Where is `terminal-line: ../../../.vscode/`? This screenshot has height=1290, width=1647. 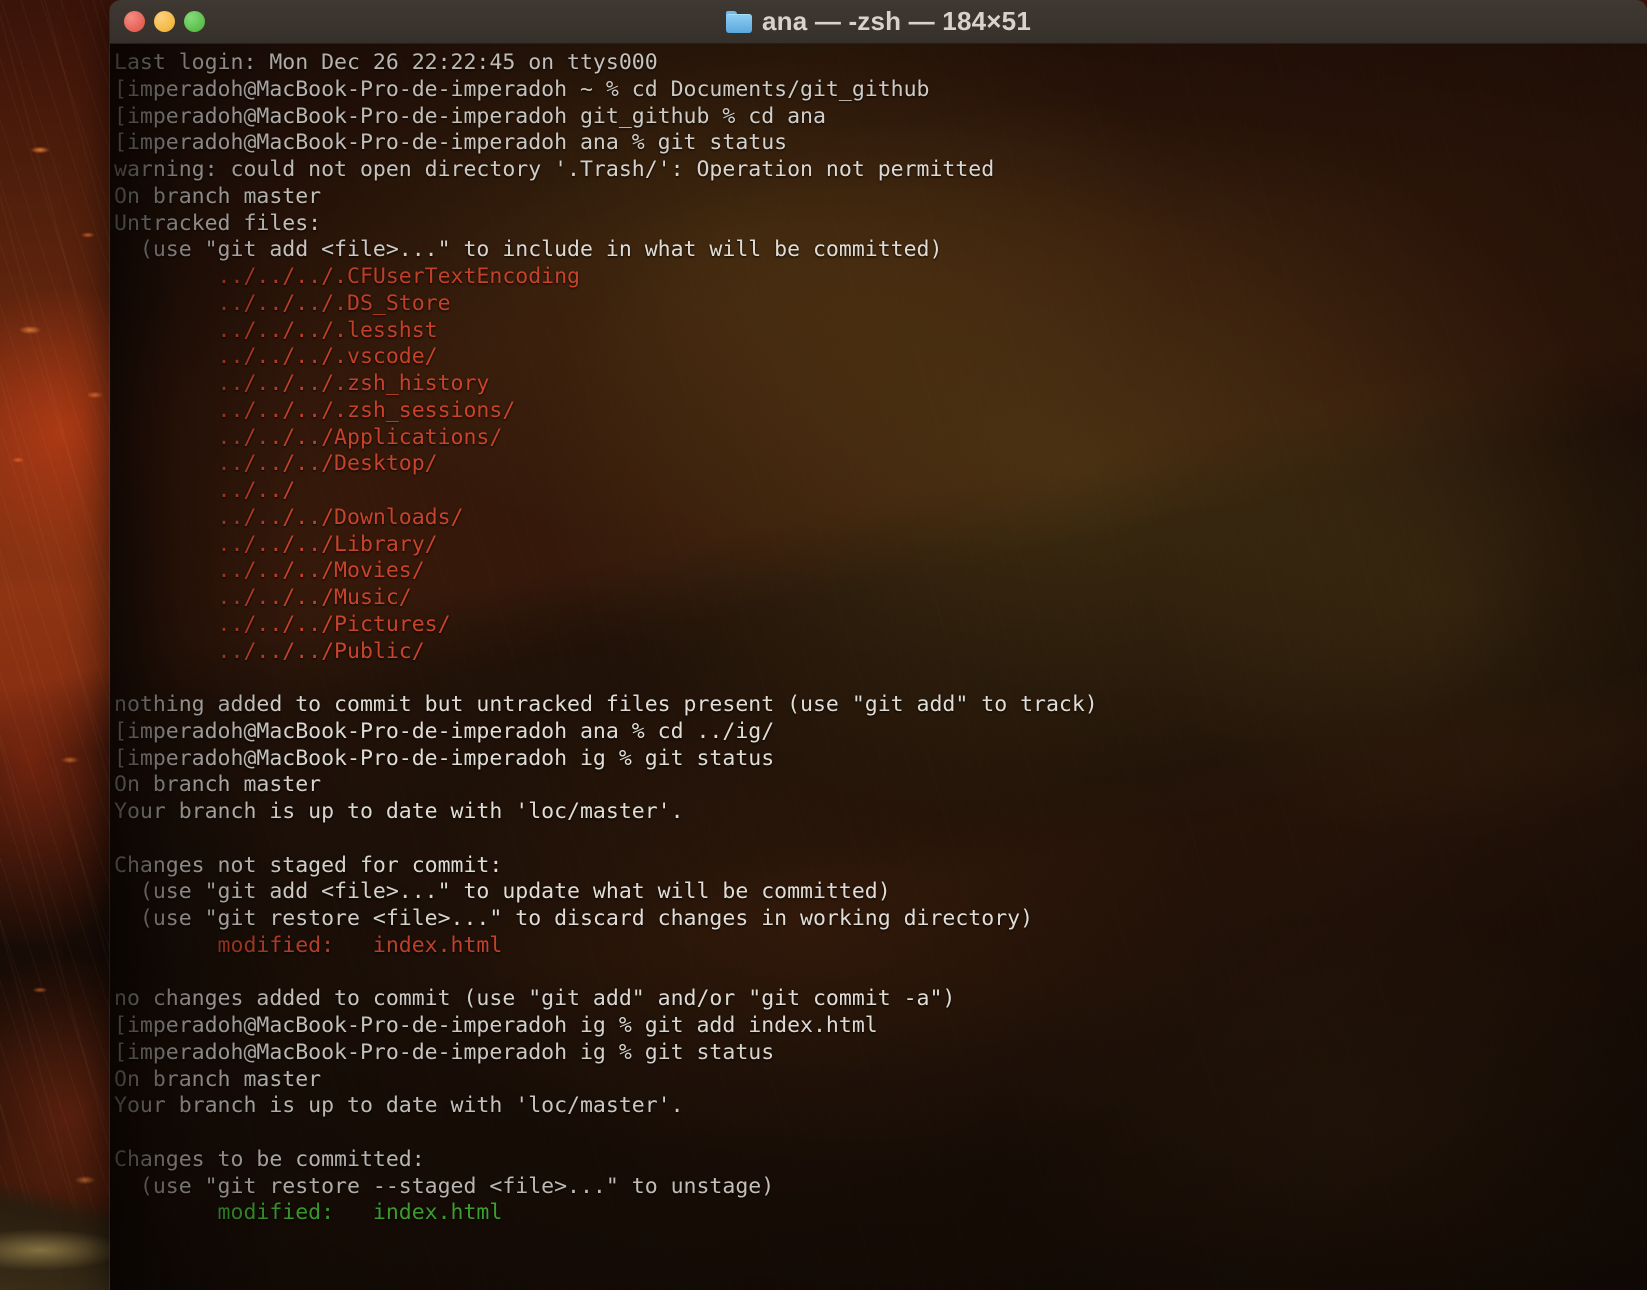
terminal-line: ../../../.vscode/ is located at coordinates (276, 357).